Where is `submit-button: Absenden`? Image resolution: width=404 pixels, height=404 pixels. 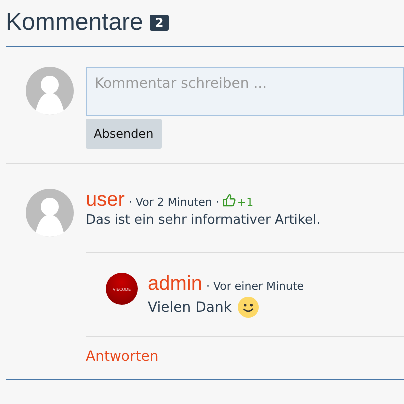 submit-button: Absenden is located at coordinates (124, 134).